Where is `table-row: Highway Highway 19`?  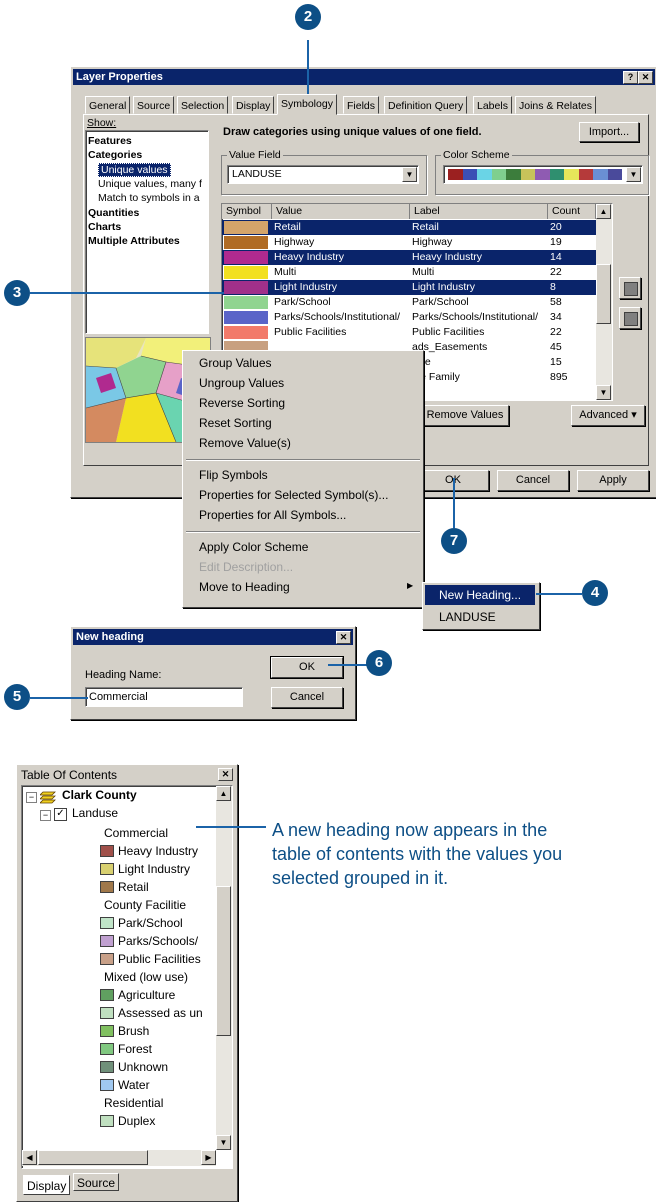
table-row: Highway Highway 19 is located at coordinates (409, 242).